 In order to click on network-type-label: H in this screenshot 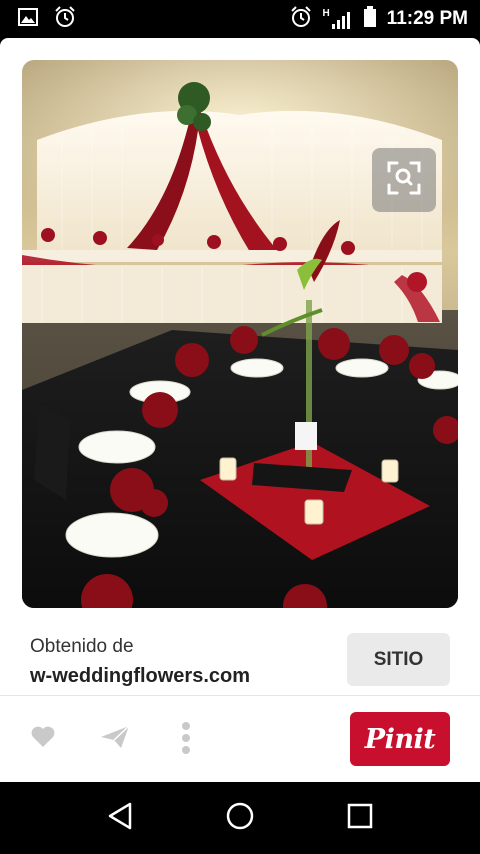, I will do `click(326, 13)`.